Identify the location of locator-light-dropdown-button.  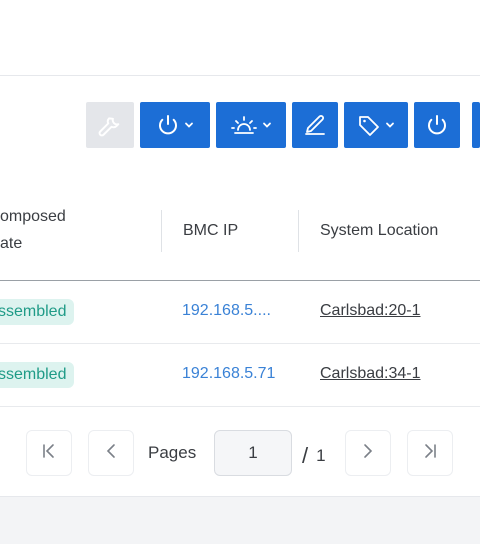
(251, 125).